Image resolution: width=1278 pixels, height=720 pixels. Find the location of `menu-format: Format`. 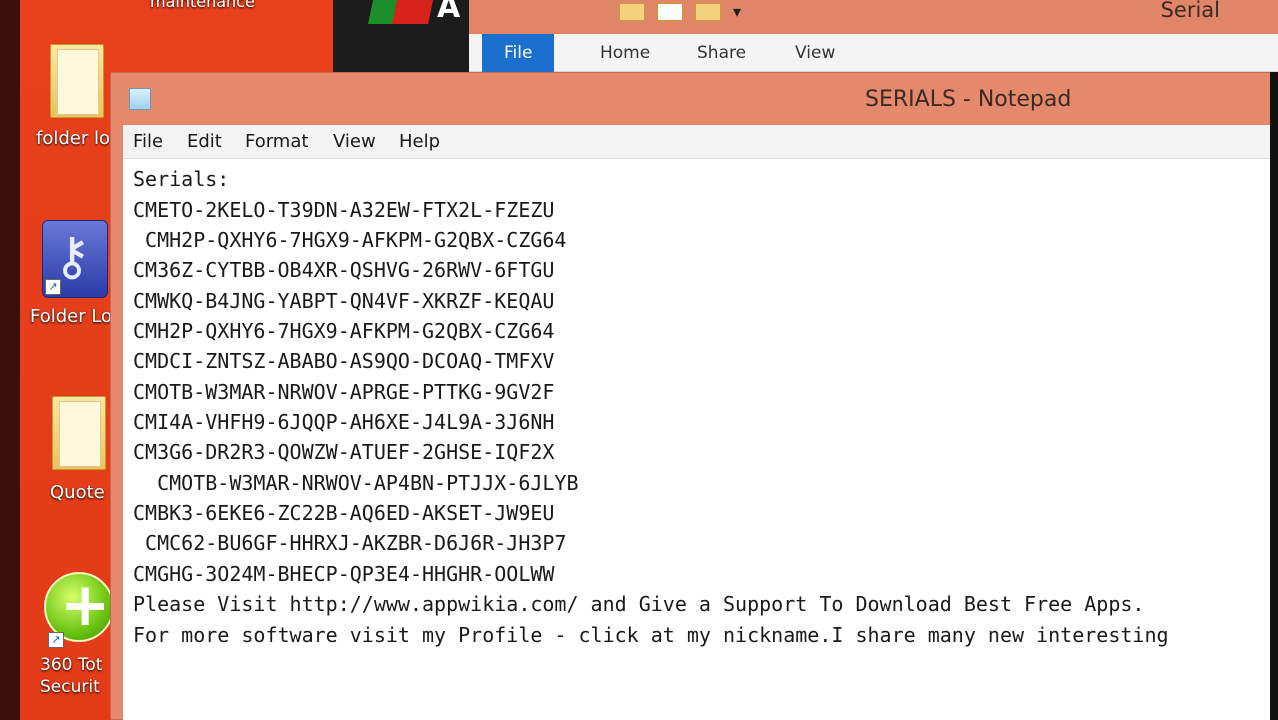

menu-format: Format is located at coordinates (276, 142).